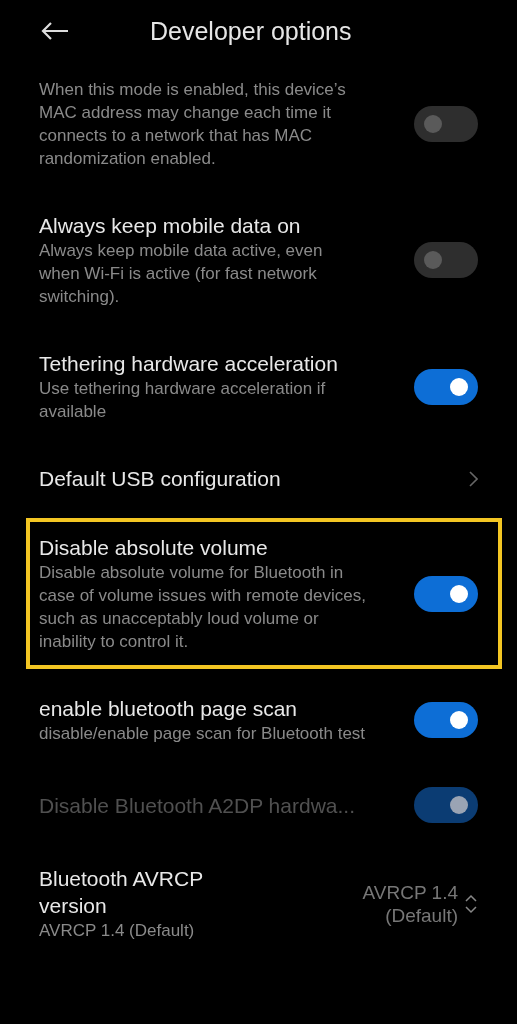 The height and width of the screenshot is (1024, 517). What do you see at coordinates (160, 479) in the screenshot?
I see `setting-title: Default USB configuration` at bounding box center [160, 479].